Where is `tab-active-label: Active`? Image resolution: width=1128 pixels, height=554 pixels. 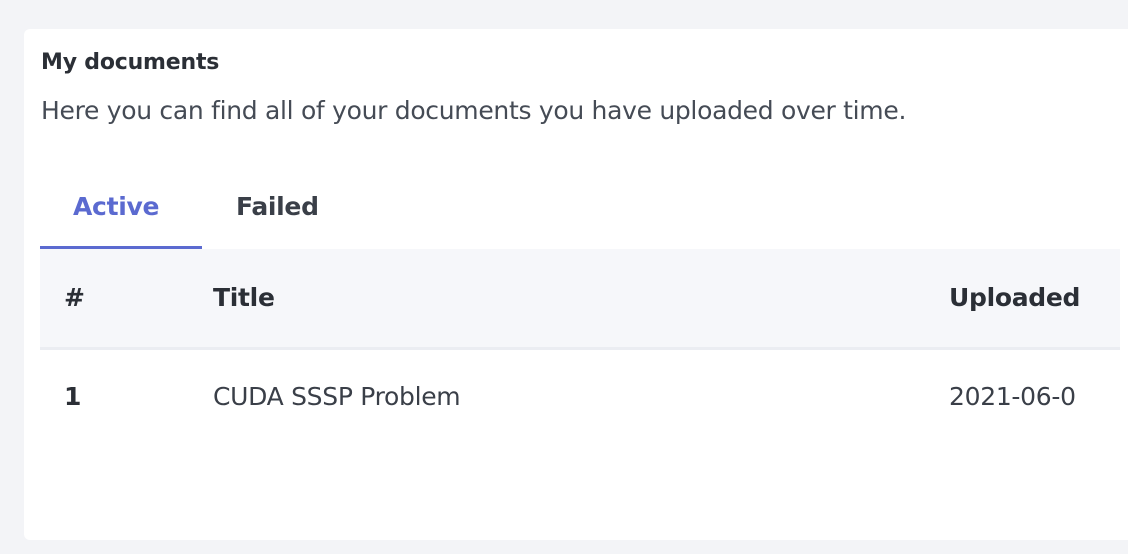 tab-active-label: Active is located at coordinates (116, 206).